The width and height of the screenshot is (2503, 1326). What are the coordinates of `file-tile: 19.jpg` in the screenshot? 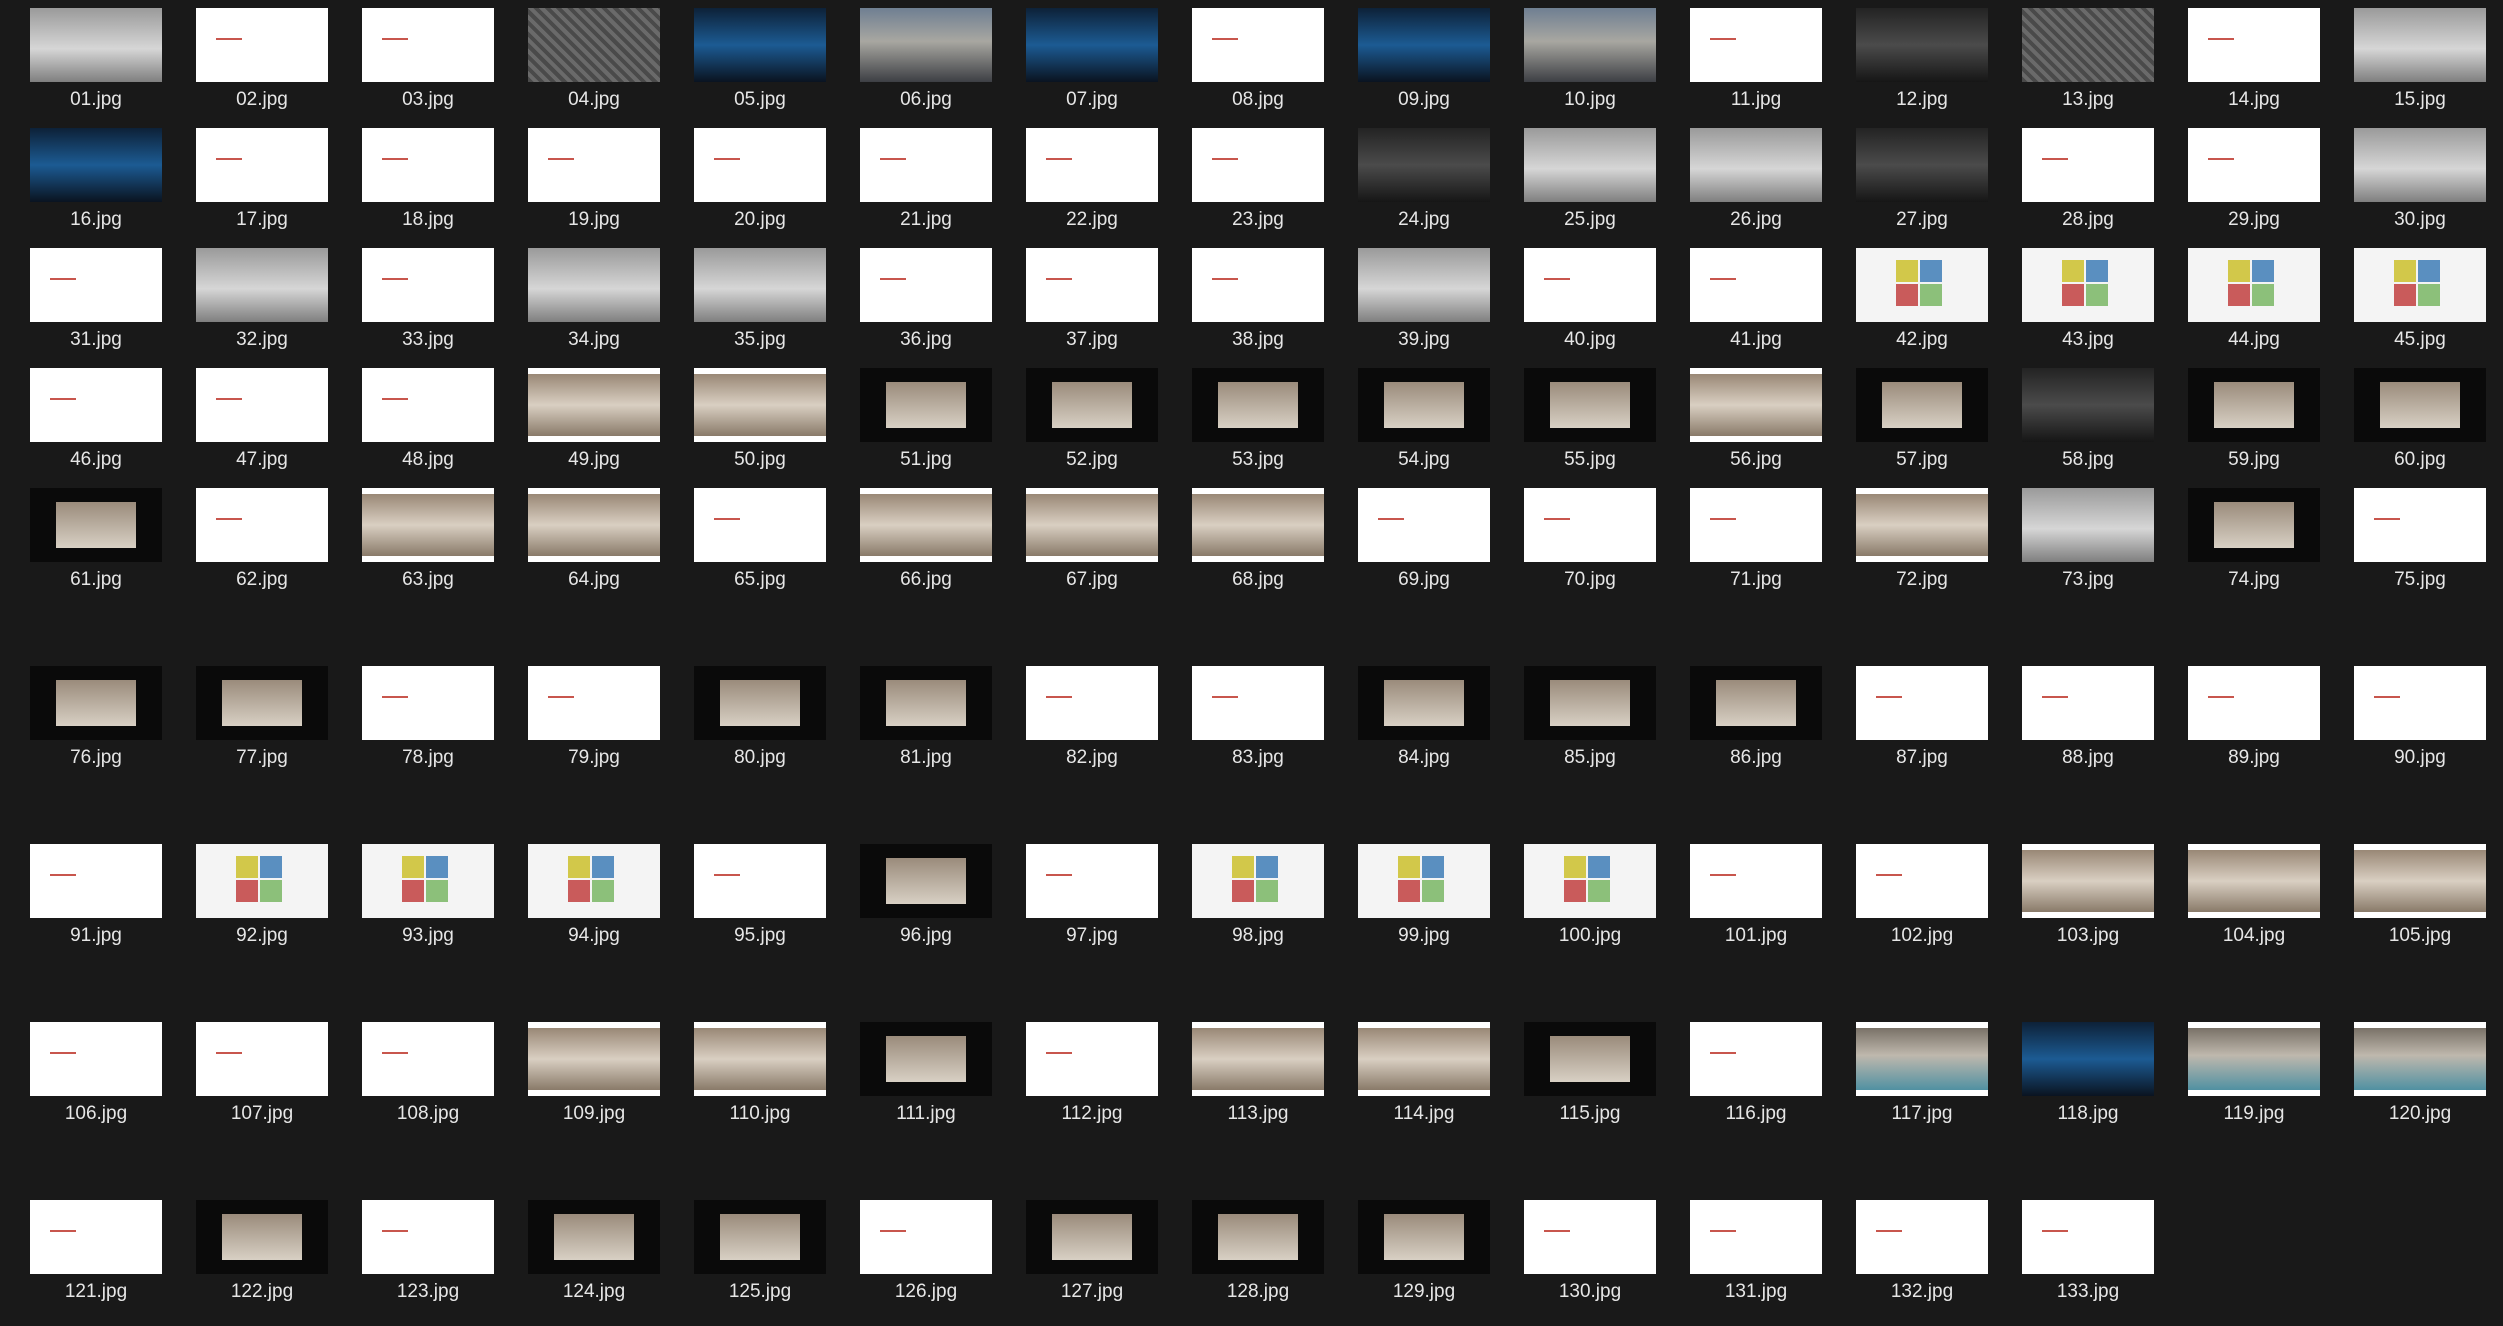 It's located at (594, 179).